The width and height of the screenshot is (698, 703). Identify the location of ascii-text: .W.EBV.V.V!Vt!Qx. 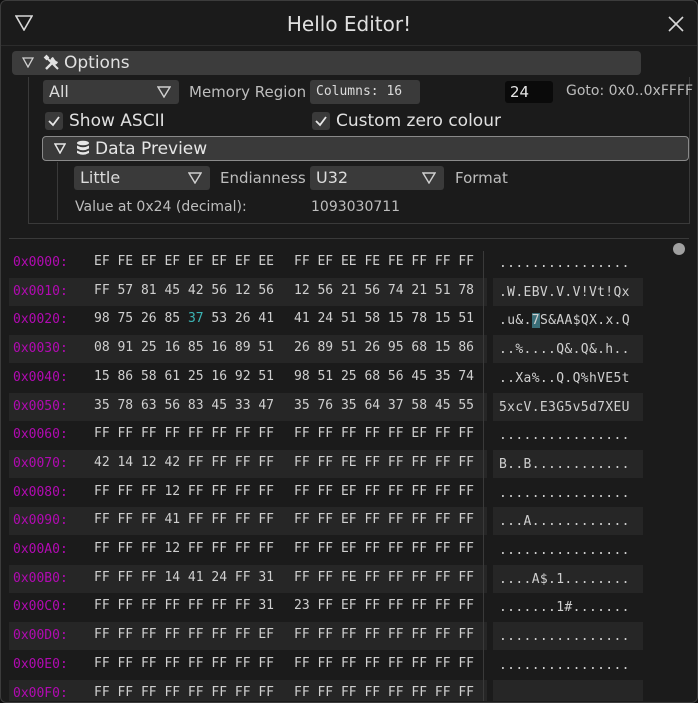
(564, 292).